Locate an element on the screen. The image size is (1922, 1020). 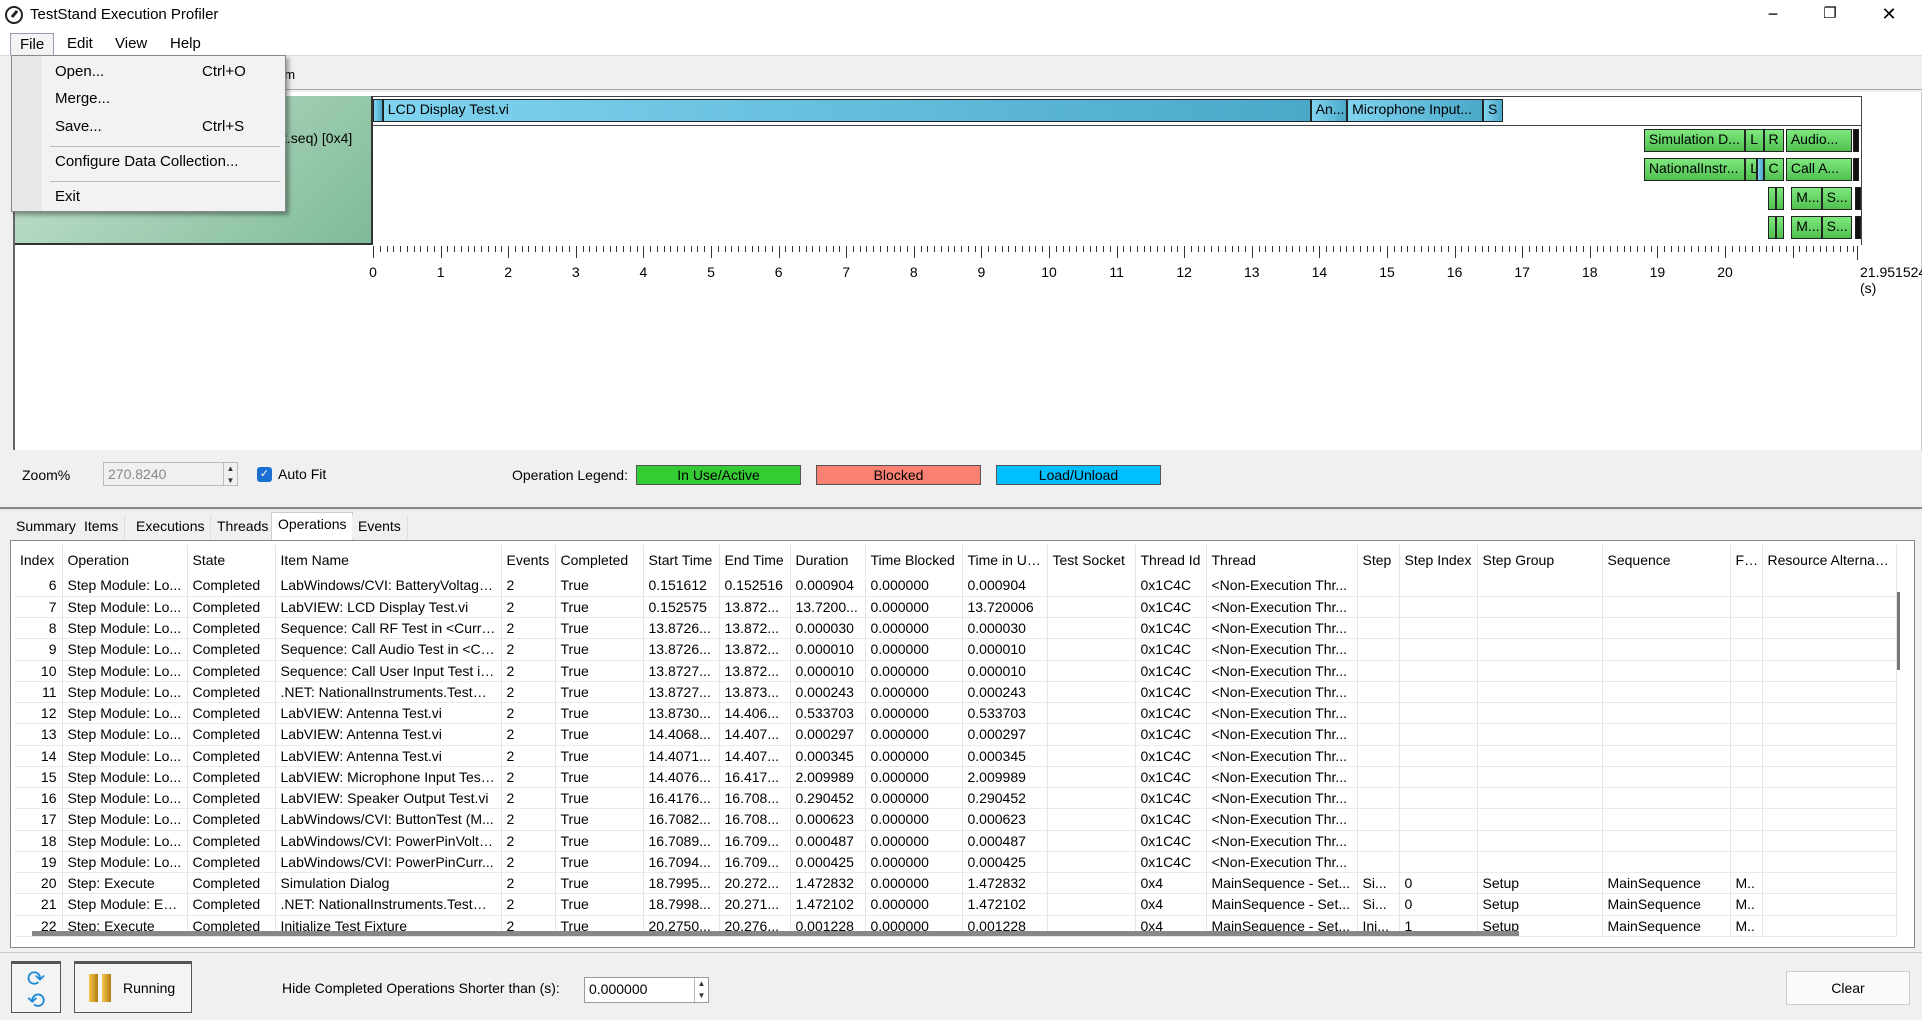
operation-bar: C is located at coordinates (1774, 169).